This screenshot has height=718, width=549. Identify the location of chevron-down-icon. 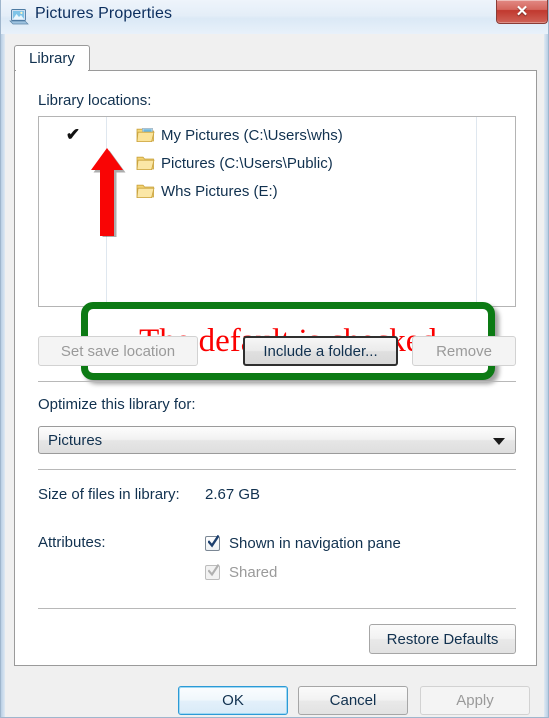
(499, 441).